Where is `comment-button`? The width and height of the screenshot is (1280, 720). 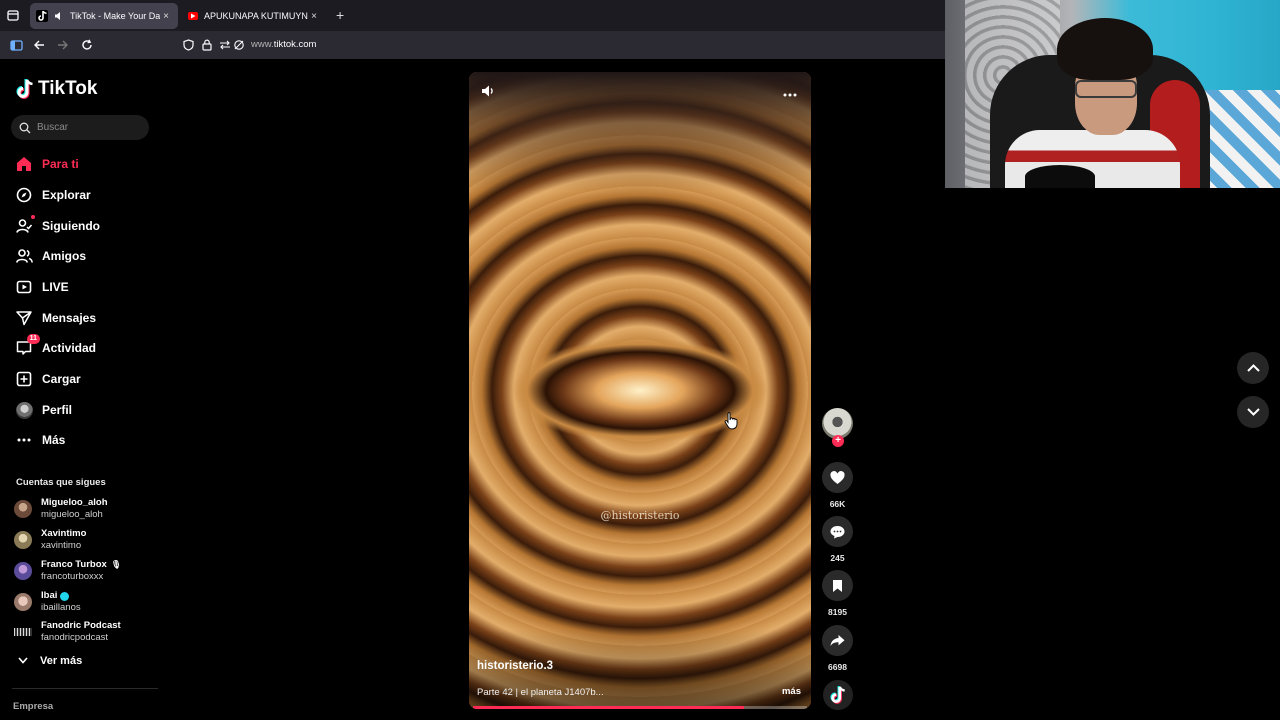 comment-button is located at coordinates (837, 531).